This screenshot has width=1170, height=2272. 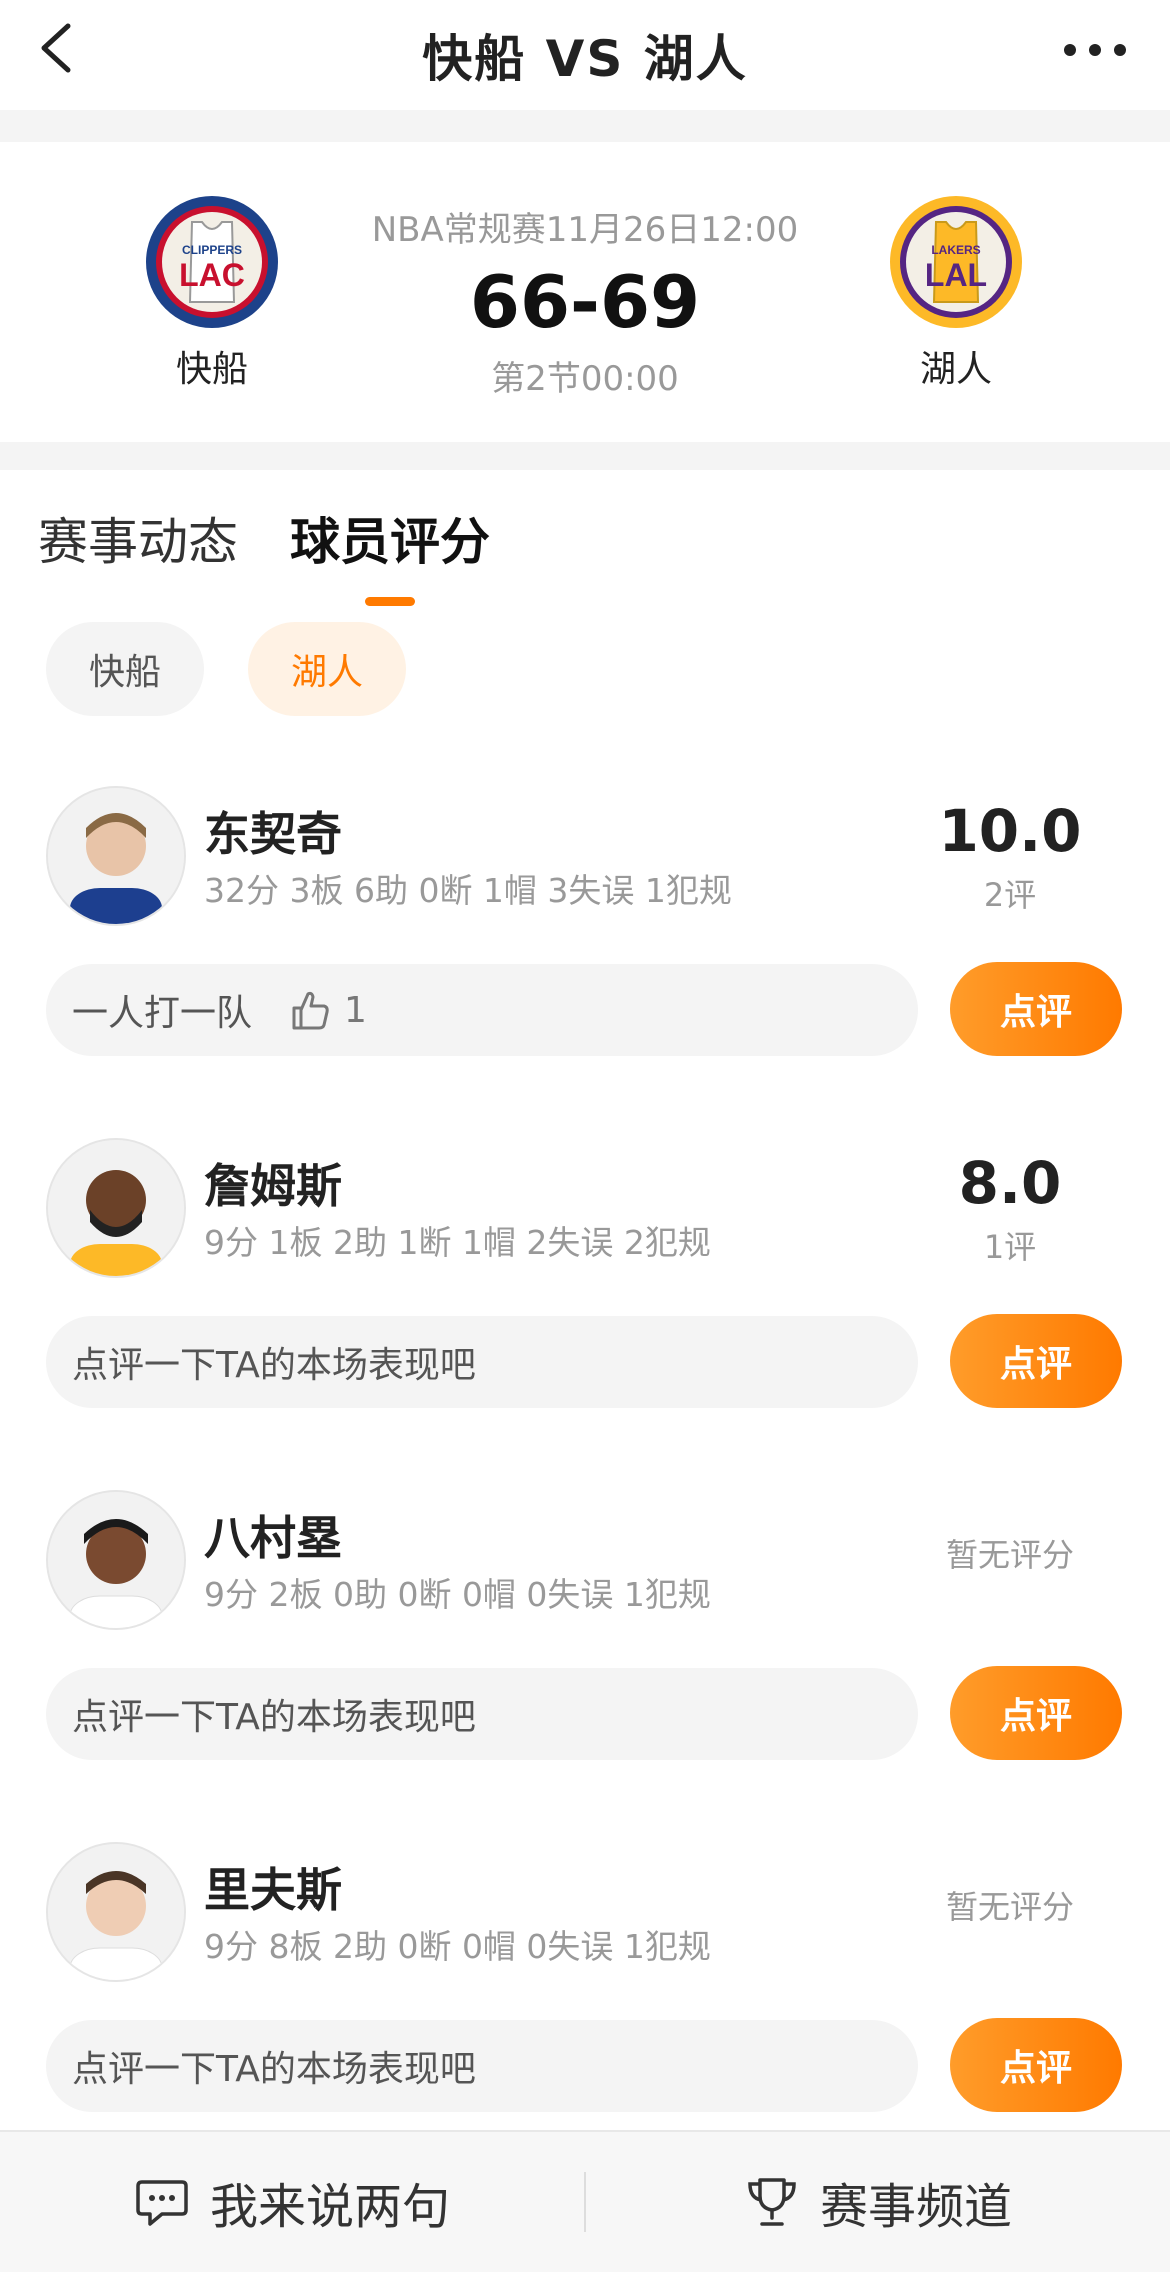 I want to click on chip-clippers: 快船, so click(x=125, y=669).